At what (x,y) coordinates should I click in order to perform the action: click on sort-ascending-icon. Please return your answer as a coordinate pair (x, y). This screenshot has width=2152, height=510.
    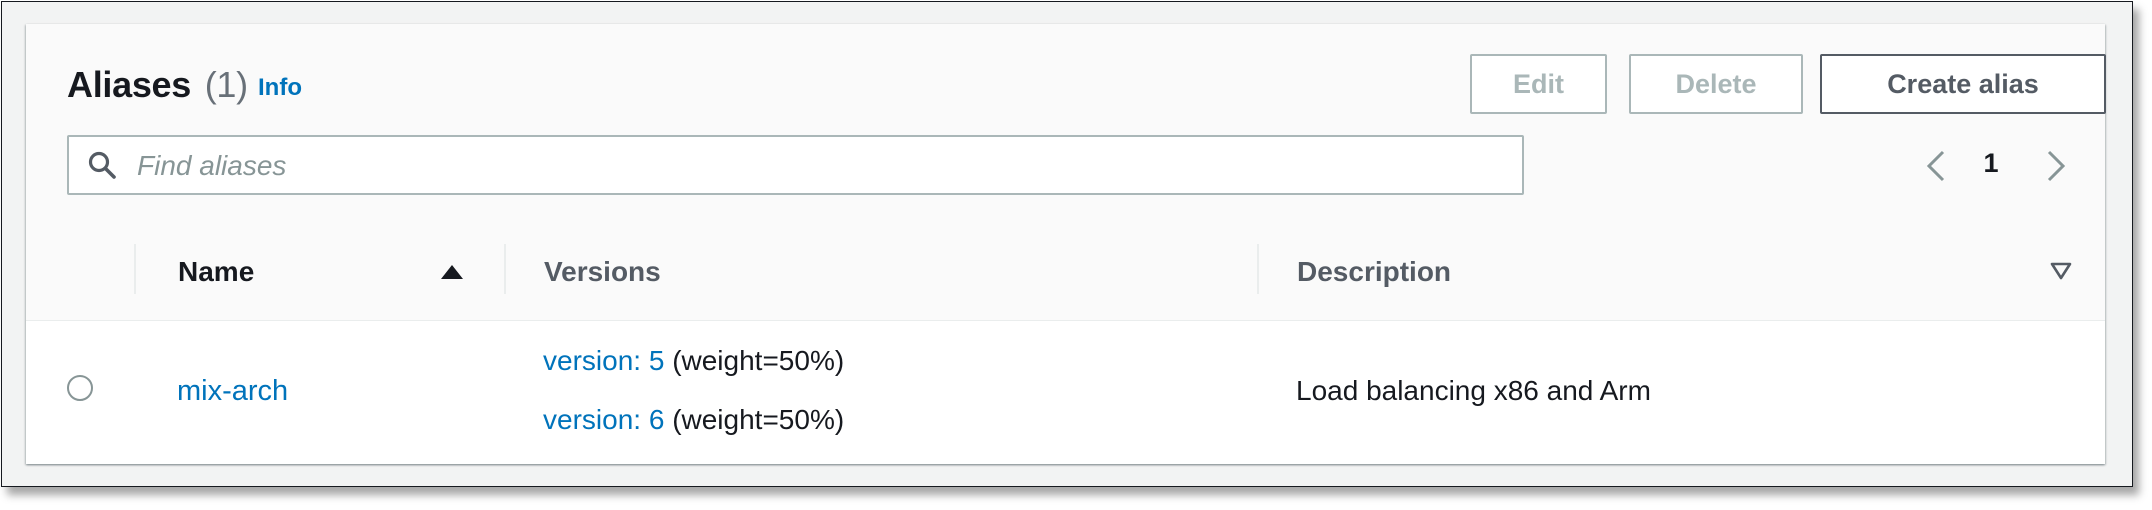
    Looking at the image, I should click on (452, 272).